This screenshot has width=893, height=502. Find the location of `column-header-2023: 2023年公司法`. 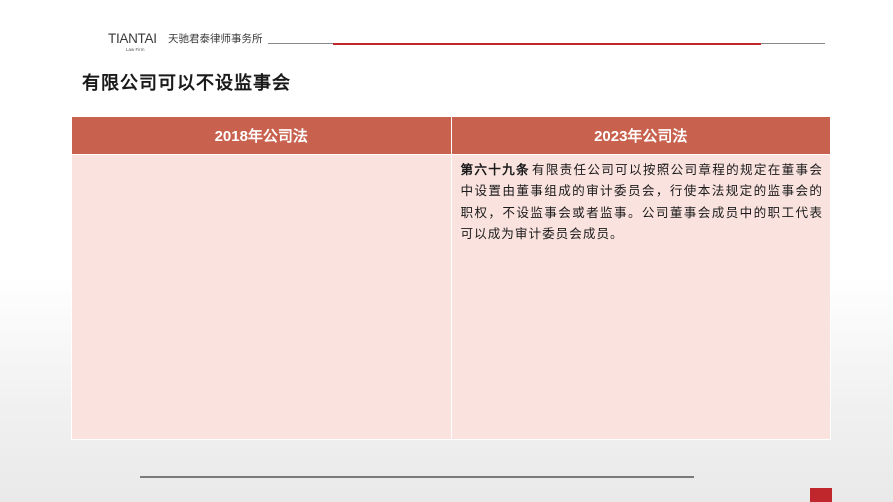

column-header-2023: 2023年公司法 is located at coordinates (640, 135).